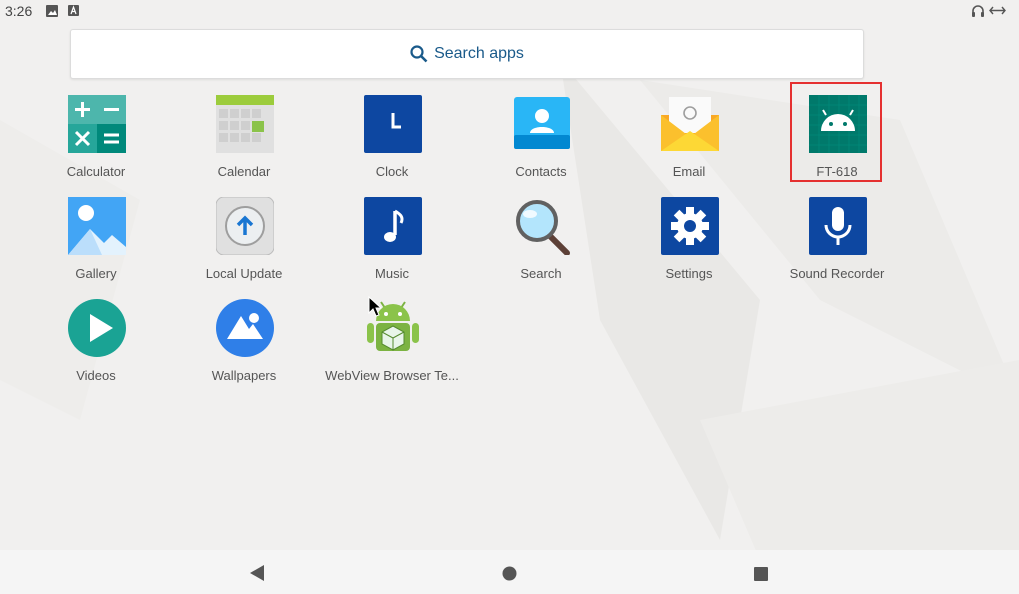  I want to click on local-update-icon, so click(245, 226).